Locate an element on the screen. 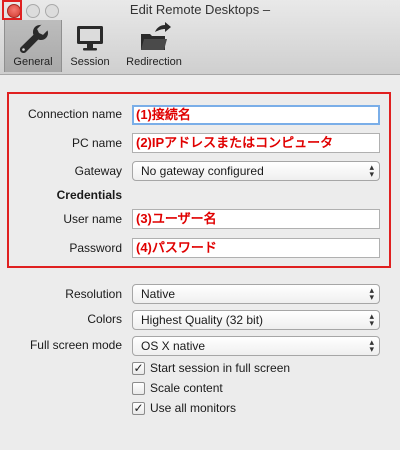 This screenshot has width=400, height=450. colors-select-value: Highest Quality (32 bit) is located at coordinates (202, 320).